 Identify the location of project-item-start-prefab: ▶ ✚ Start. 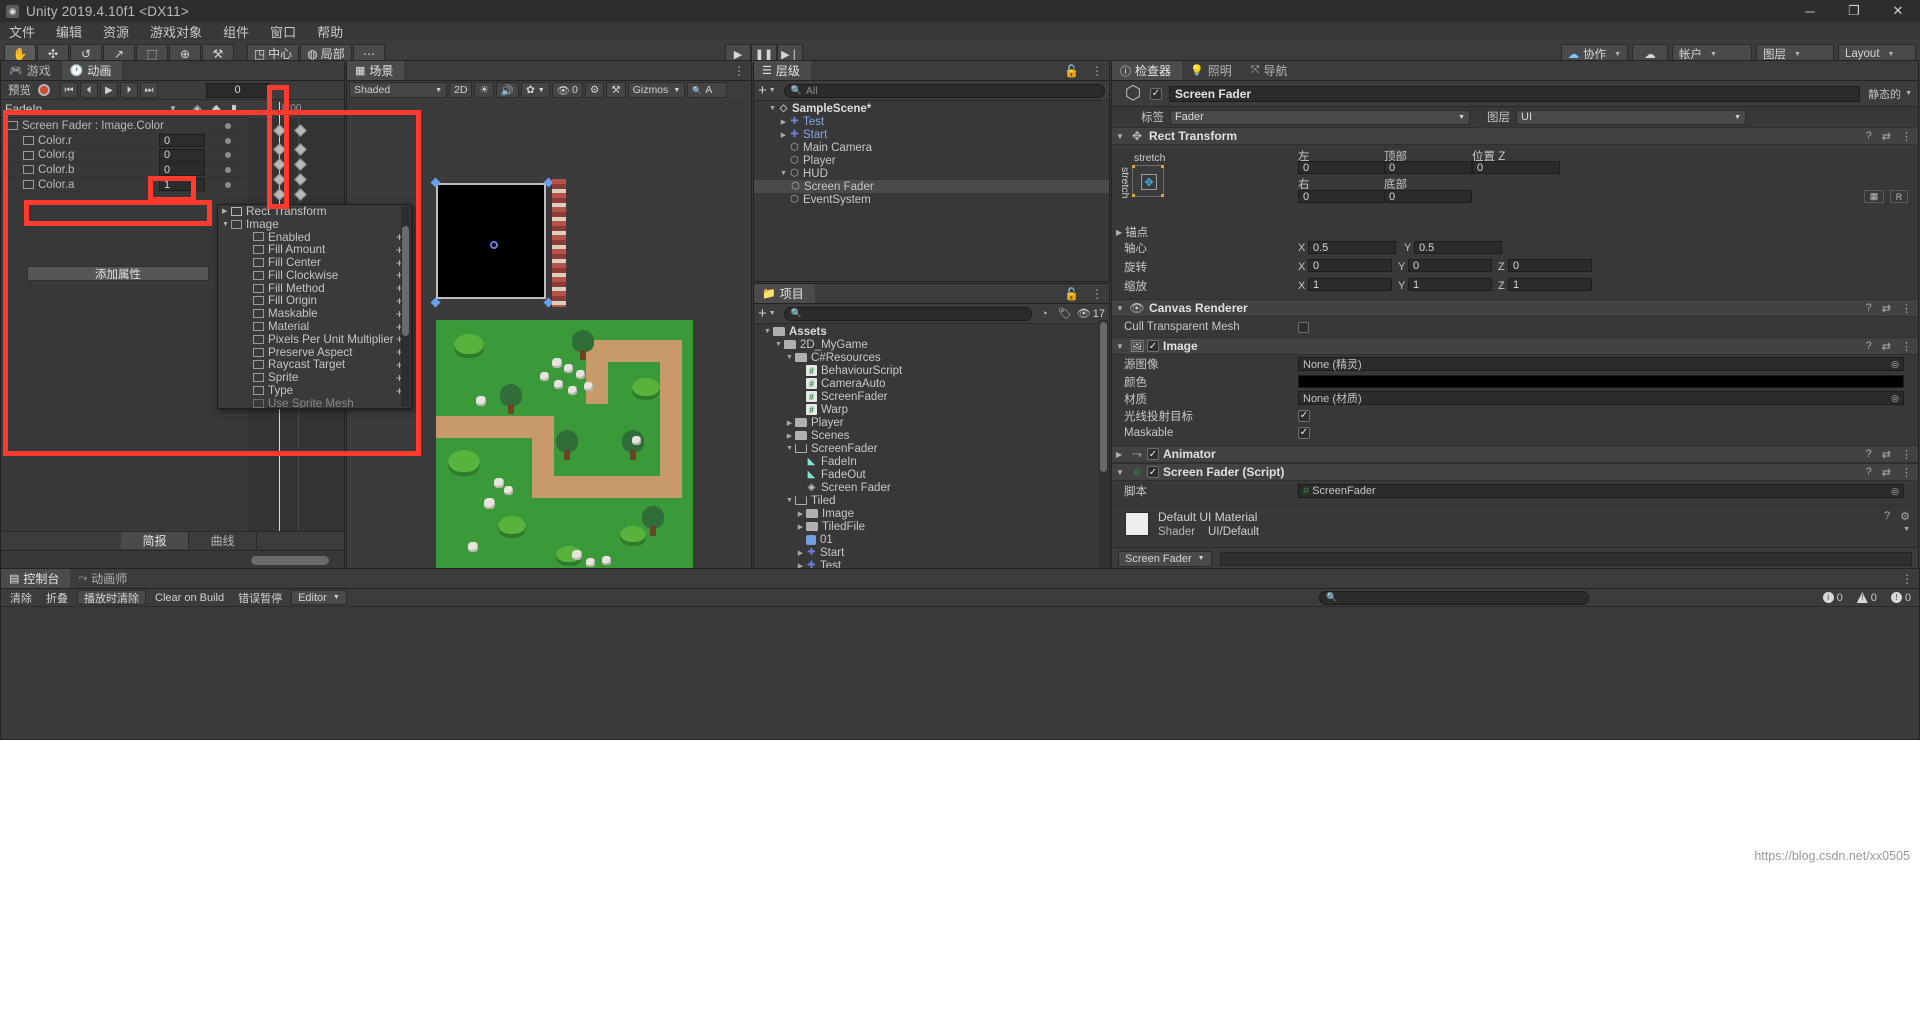
(926, 552).